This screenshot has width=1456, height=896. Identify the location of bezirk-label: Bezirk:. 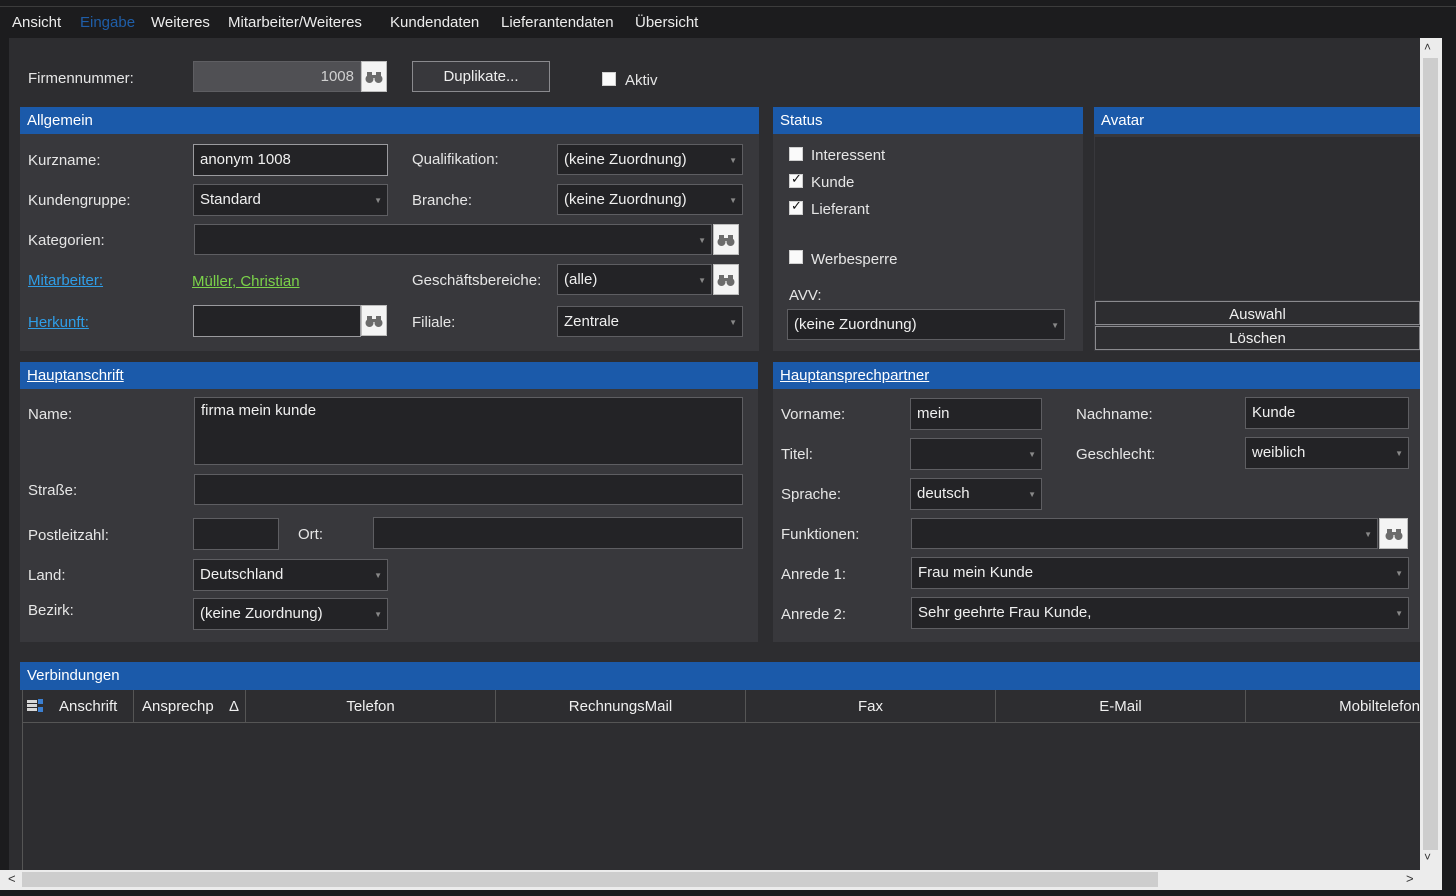
(51, 610).